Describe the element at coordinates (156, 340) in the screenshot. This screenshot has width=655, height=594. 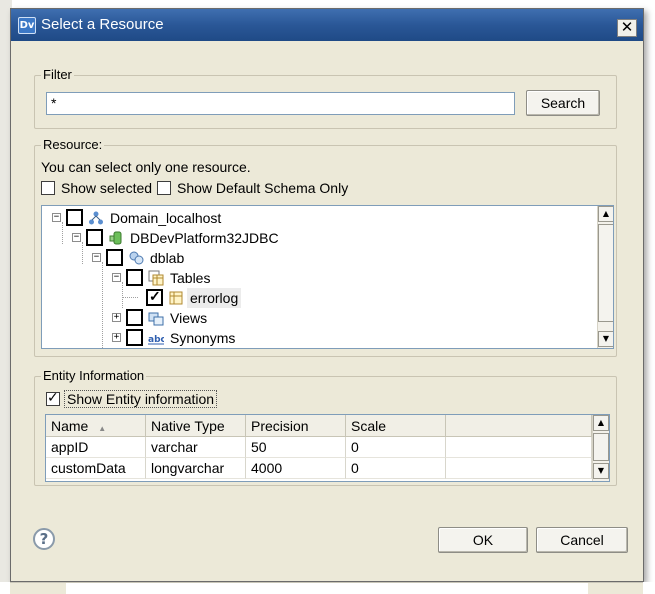
I see `synonyms-icon: abc` at that location.